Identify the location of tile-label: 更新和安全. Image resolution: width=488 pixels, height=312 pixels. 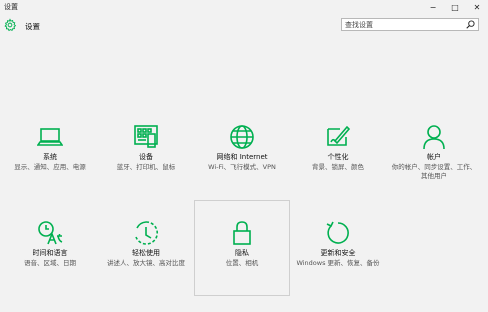
(338, 253).